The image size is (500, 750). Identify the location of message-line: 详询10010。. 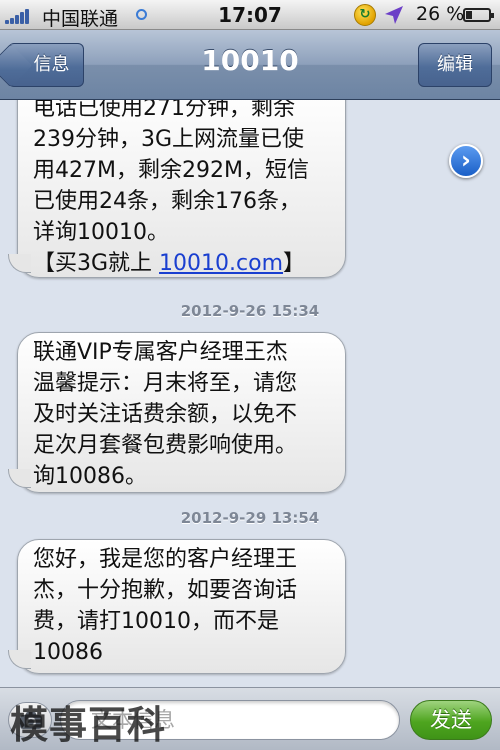
(101, 232).